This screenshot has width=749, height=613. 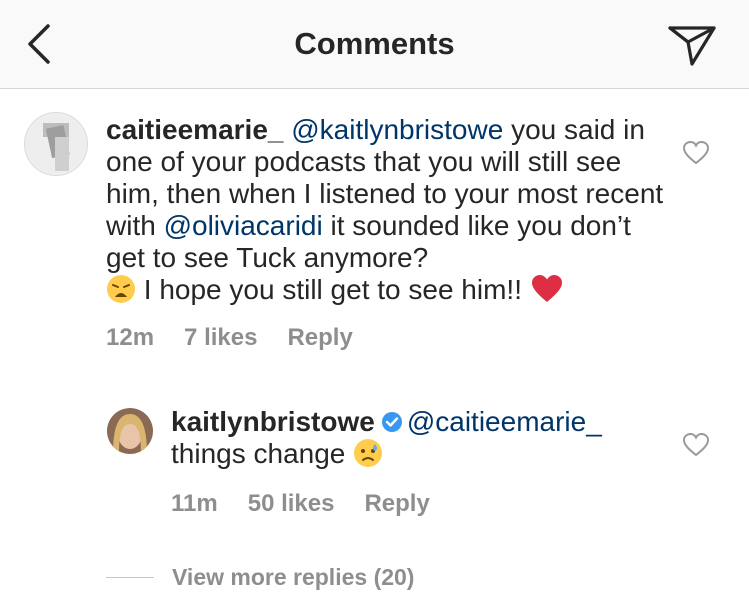 I want to click on comment-time: 11m, so click(x=194, y=503).